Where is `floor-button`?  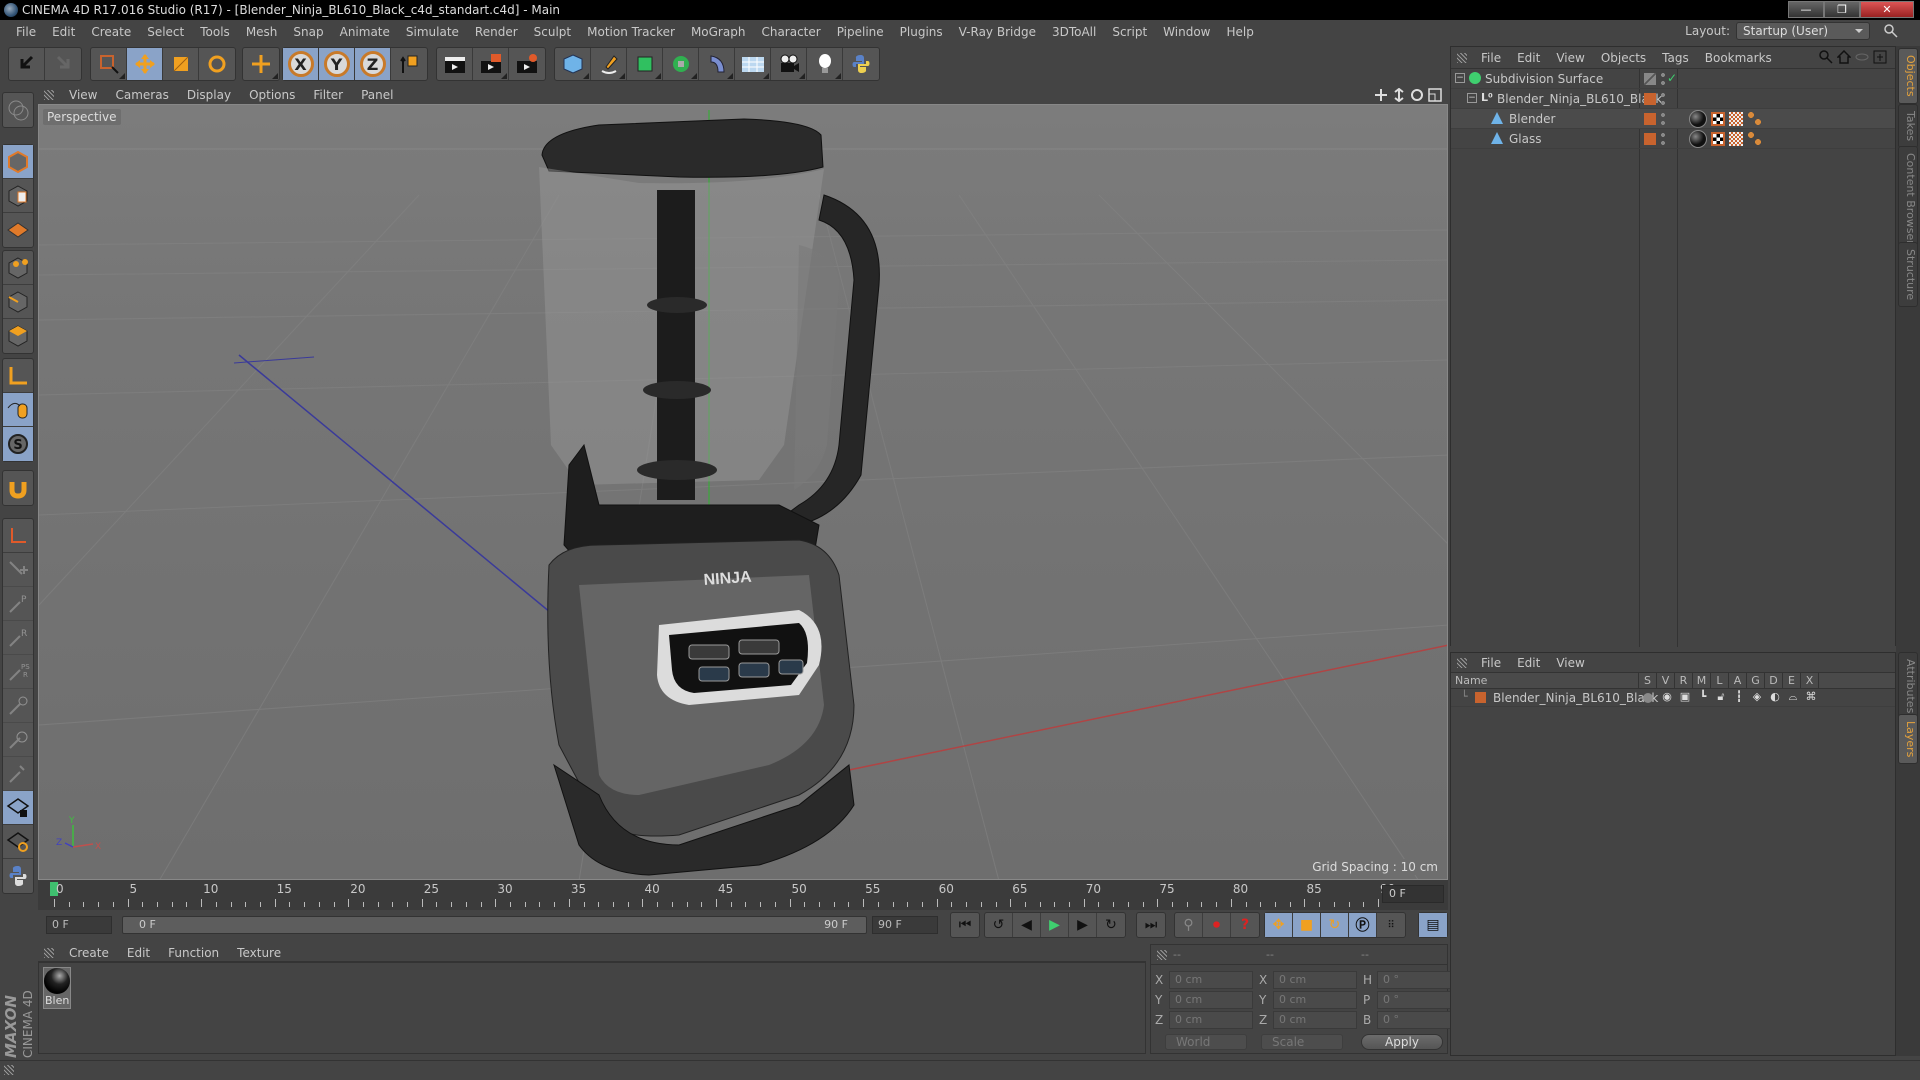
floor-button is located at coordinates (753, 64).